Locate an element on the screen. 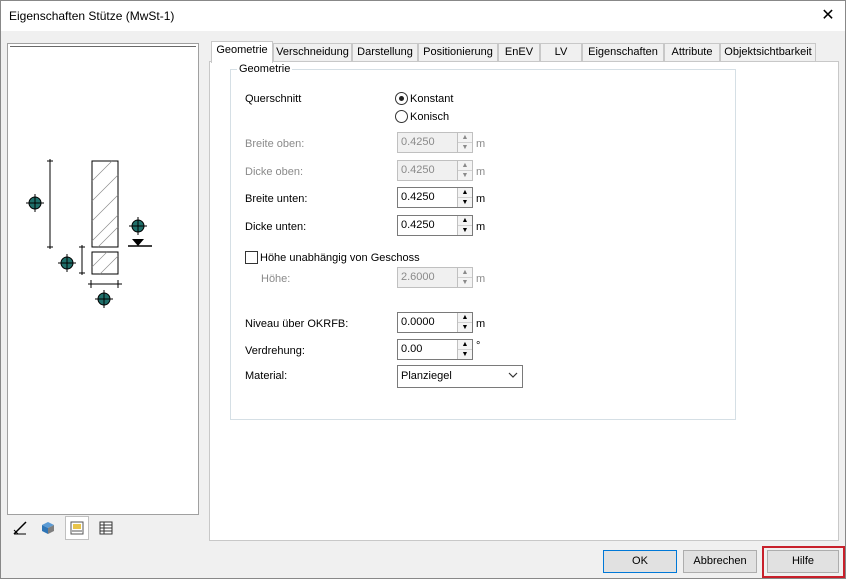 The image size is (846, 579). radio-konstant-label: Konstant is located at coordinates (432, 99).